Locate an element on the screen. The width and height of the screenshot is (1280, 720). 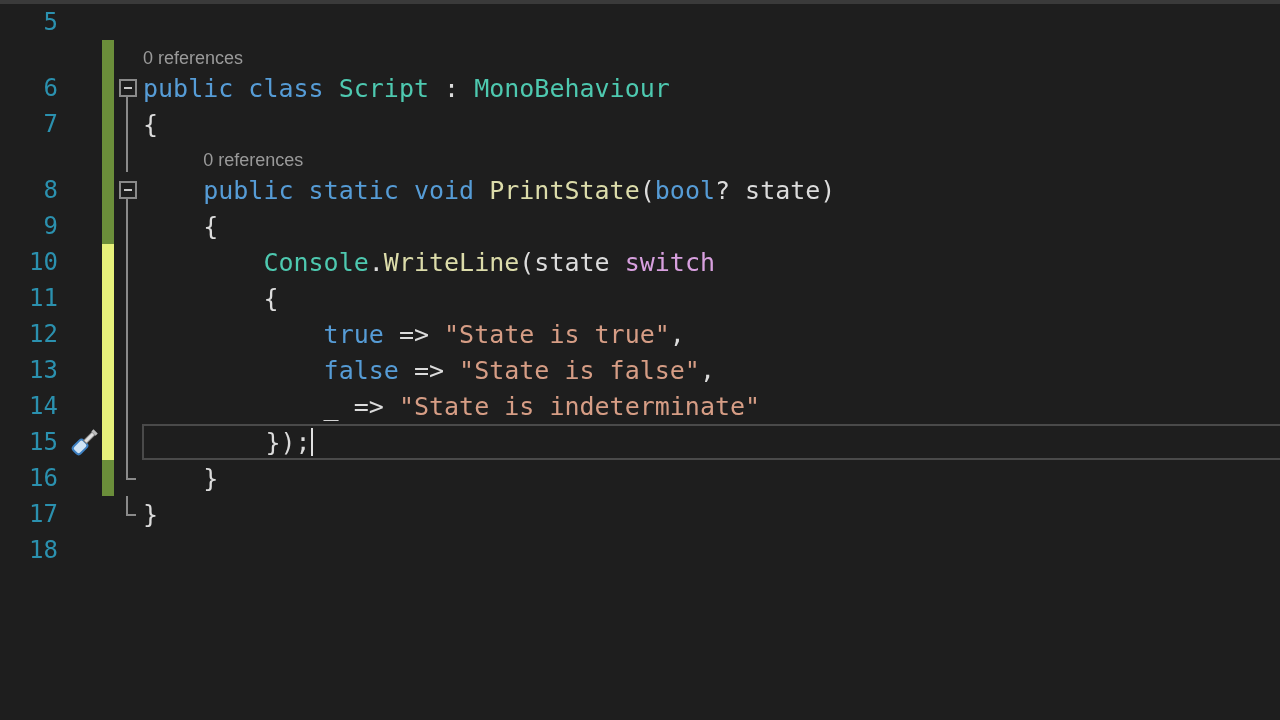
line-number: 15 is located at coordinates (43, 442).